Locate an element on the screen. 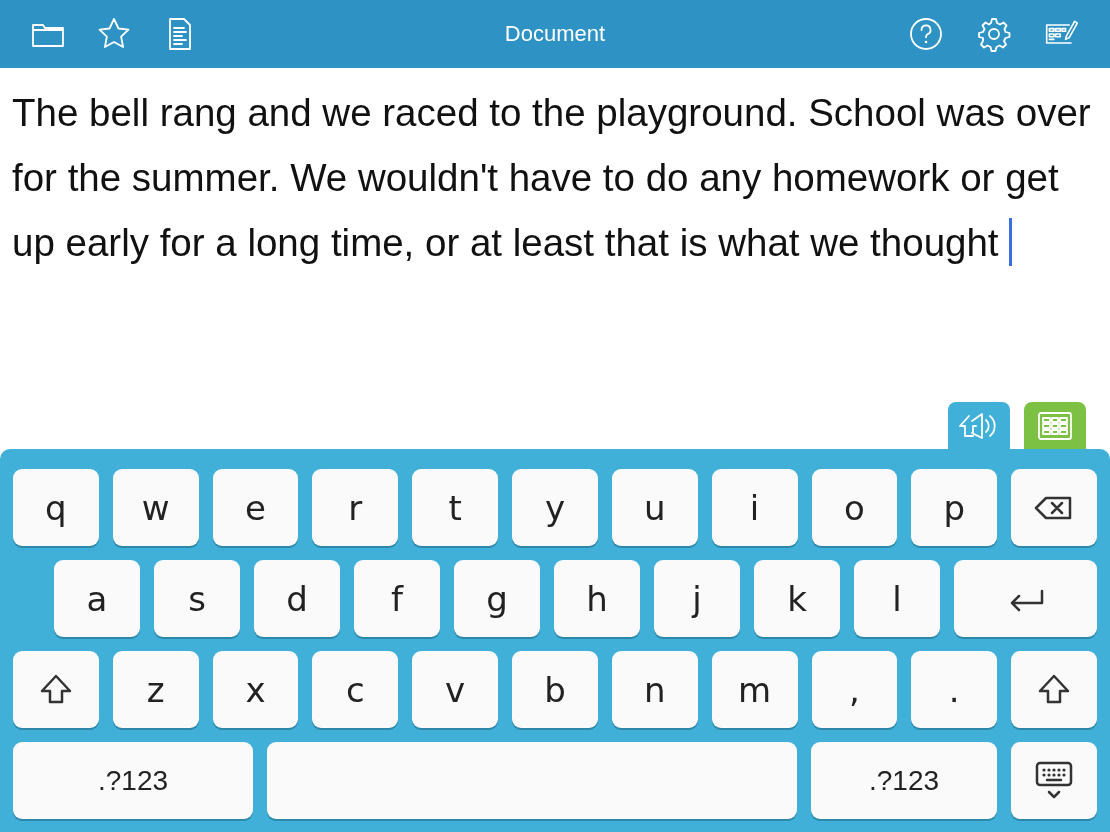 The image size is (1110, 832). backspace-key is located at coordinates (1054, 507).